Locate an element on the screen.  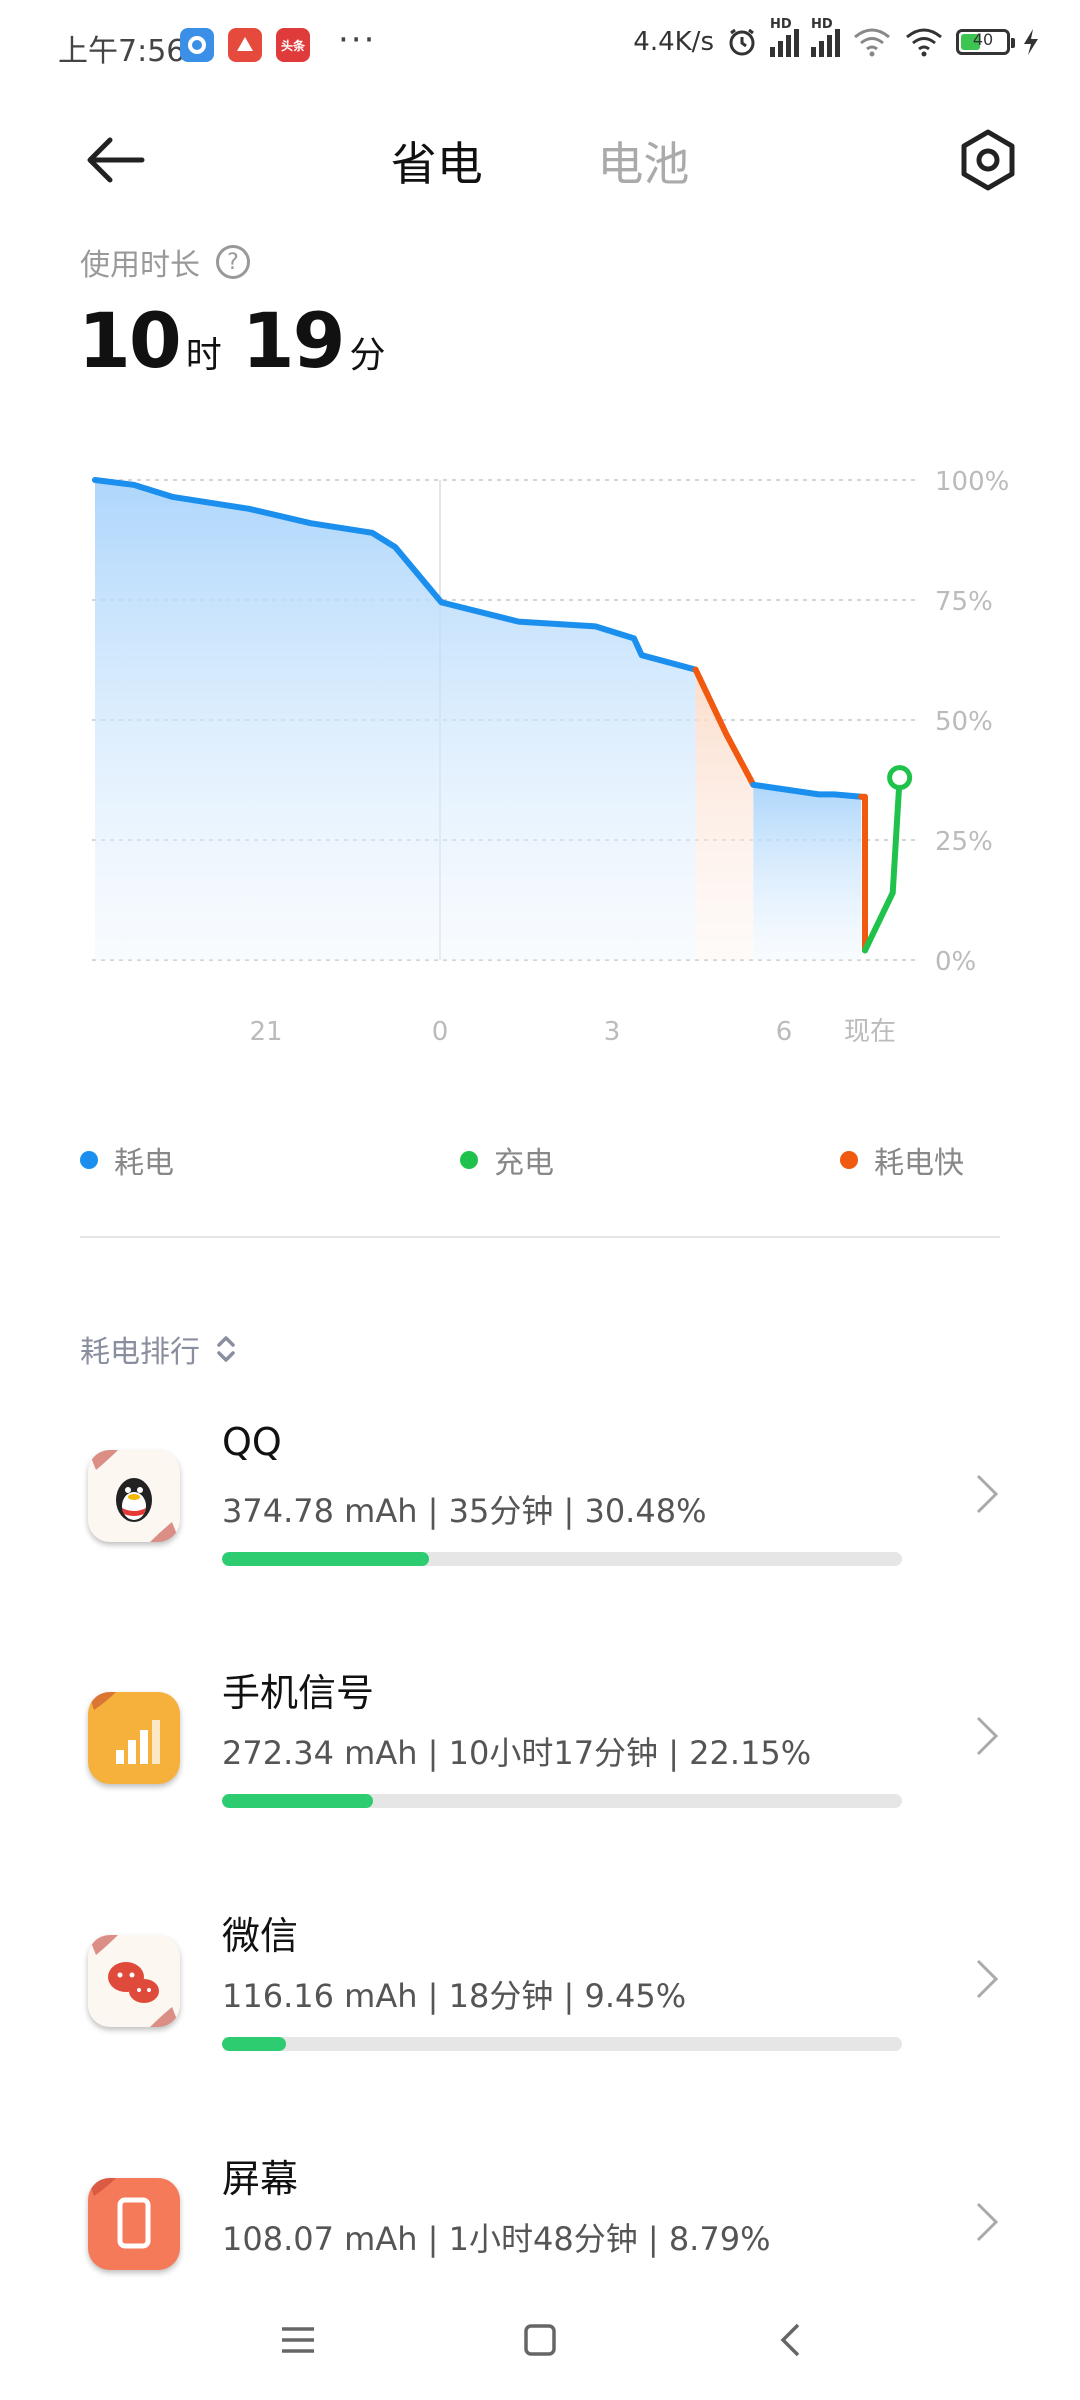
usage-minutes: 19 is located at coordinates (293, 340).